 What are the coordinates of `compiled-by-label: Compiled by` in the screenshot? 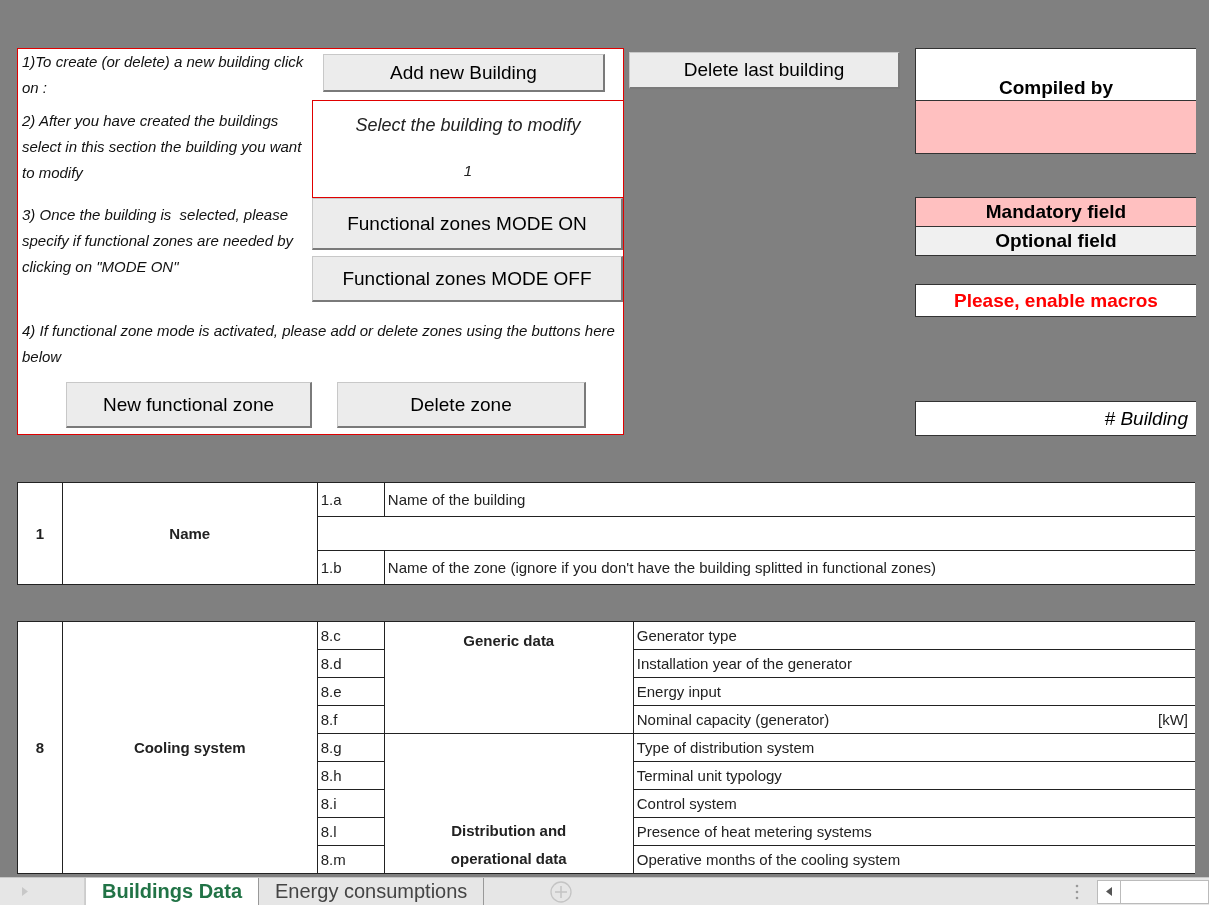 It's located at (1056, 74).